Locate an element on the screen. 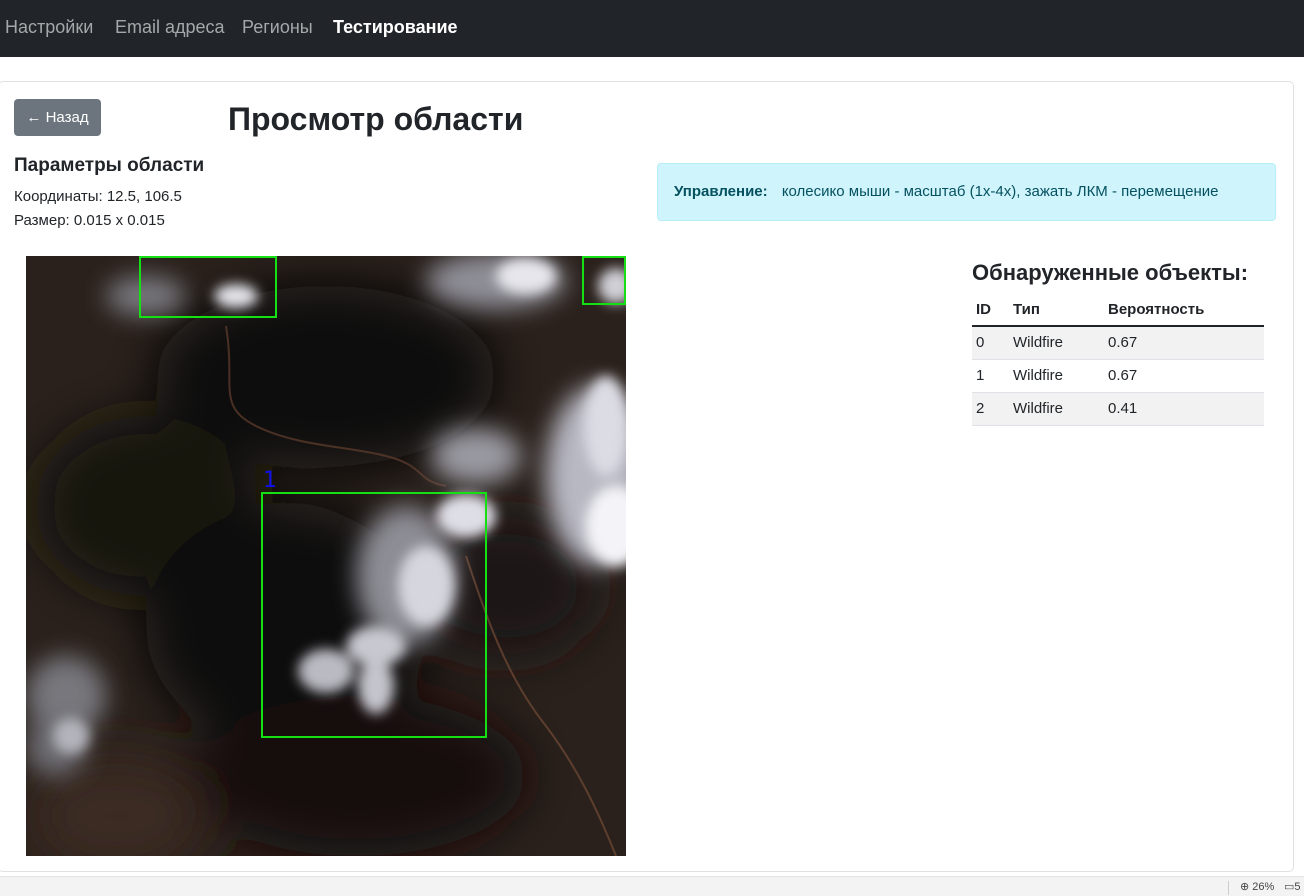 The image size is (1304, 896). monitor-icon: ▭ is located at coordinates (1289, 887).